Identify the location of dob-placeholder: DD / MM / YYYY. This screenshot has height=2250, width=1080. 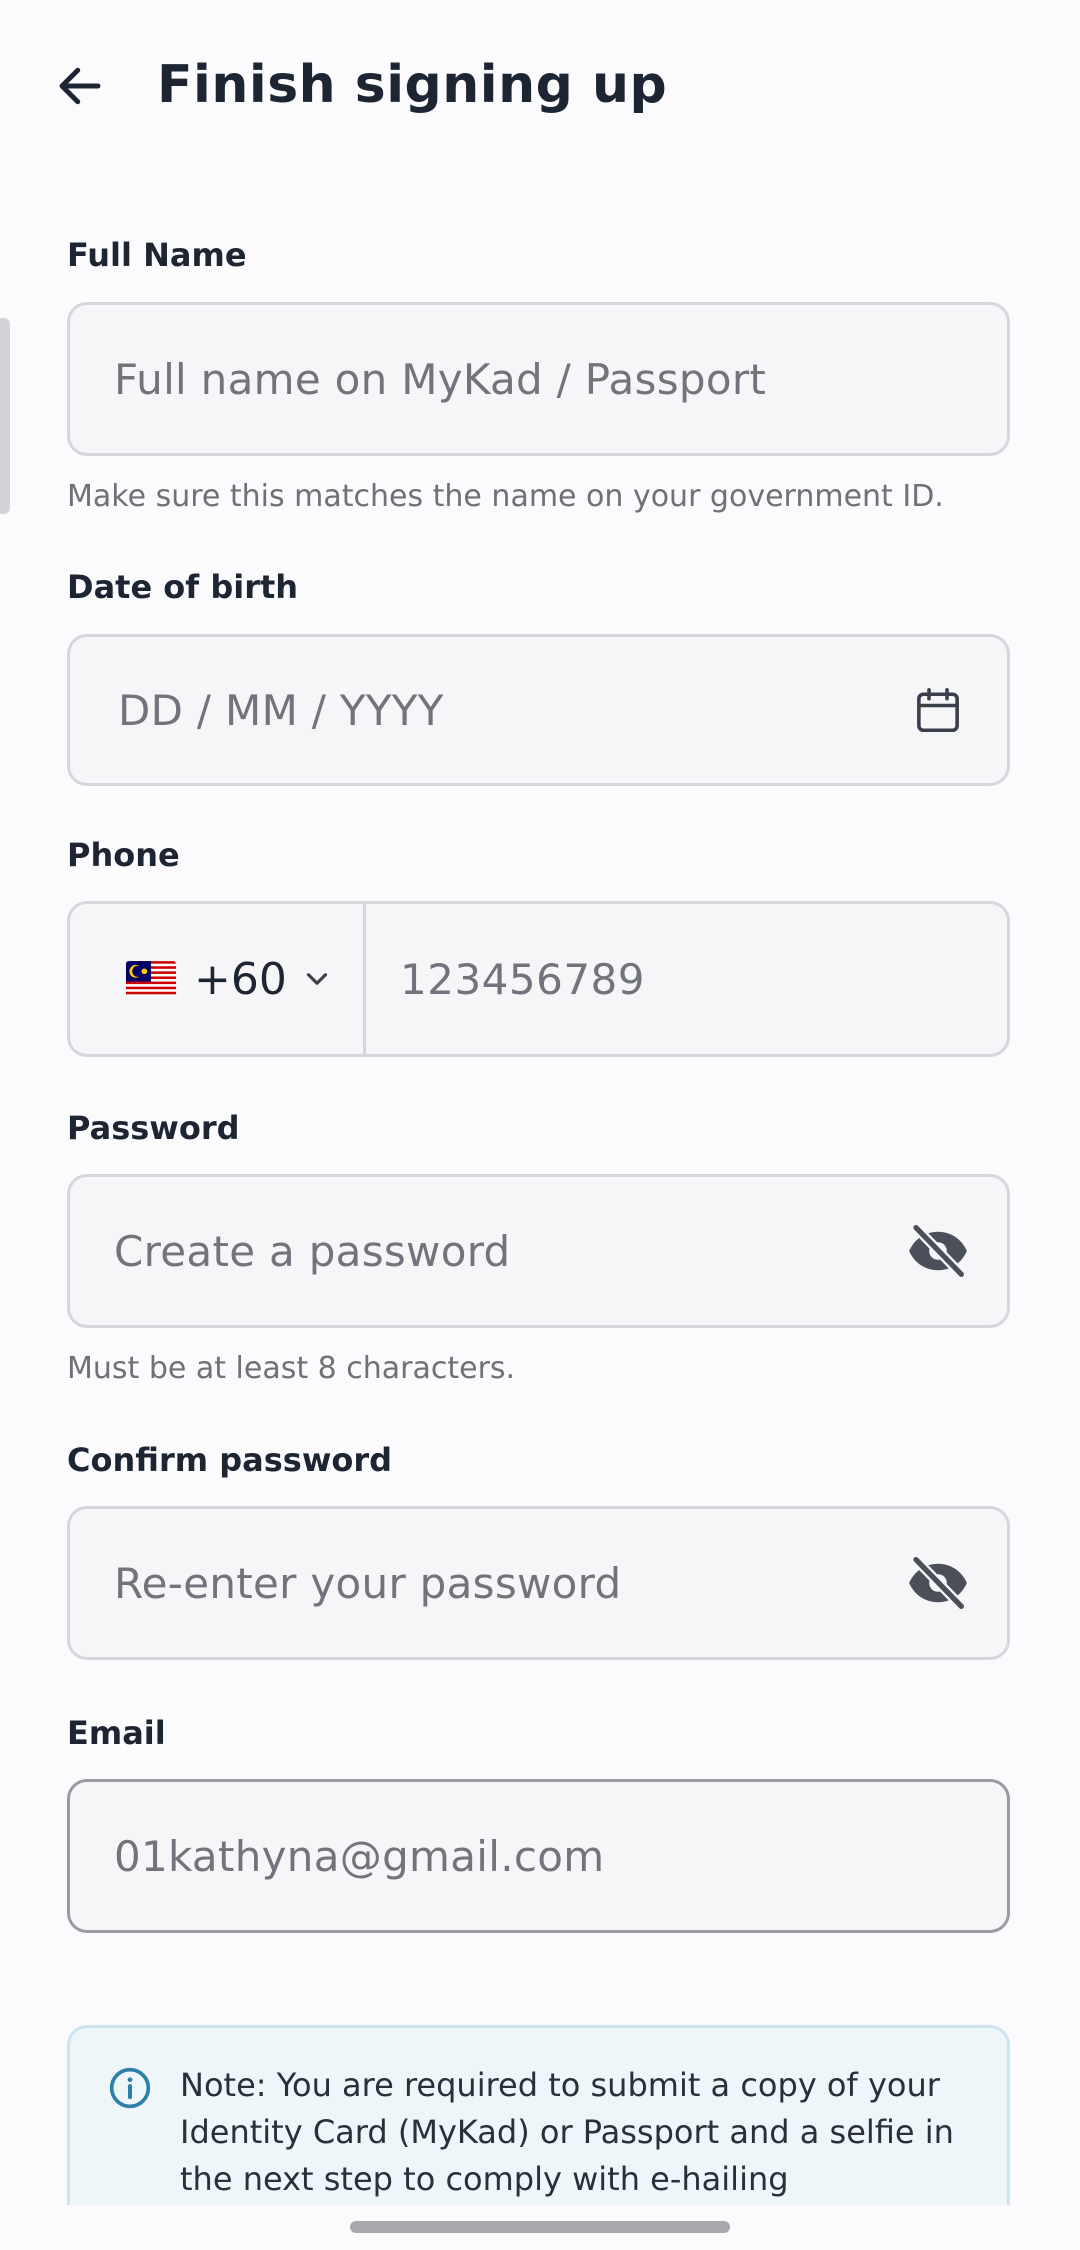
(281, 710).